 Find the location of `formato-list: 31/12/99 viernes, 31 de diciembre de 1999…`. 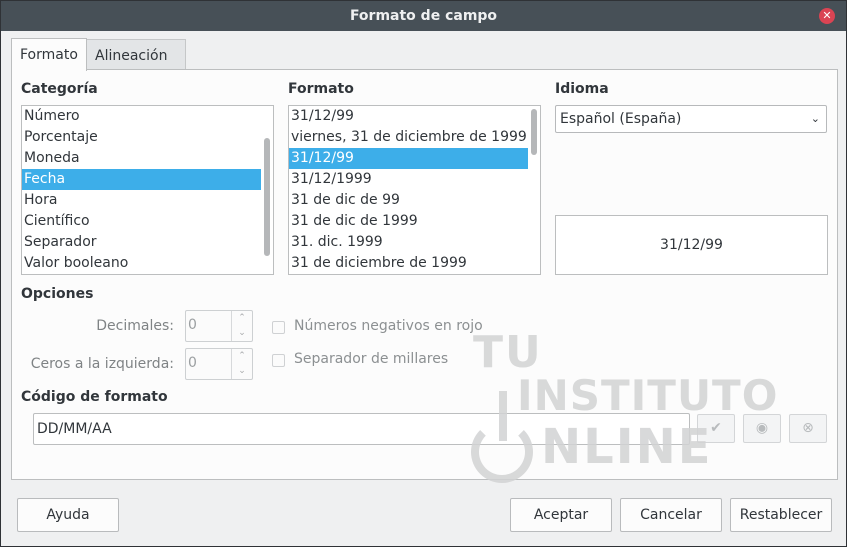

formato-list: 31/12/99 viernes, 31 de diciembre de 1999… is located at coordinates (414, 190).